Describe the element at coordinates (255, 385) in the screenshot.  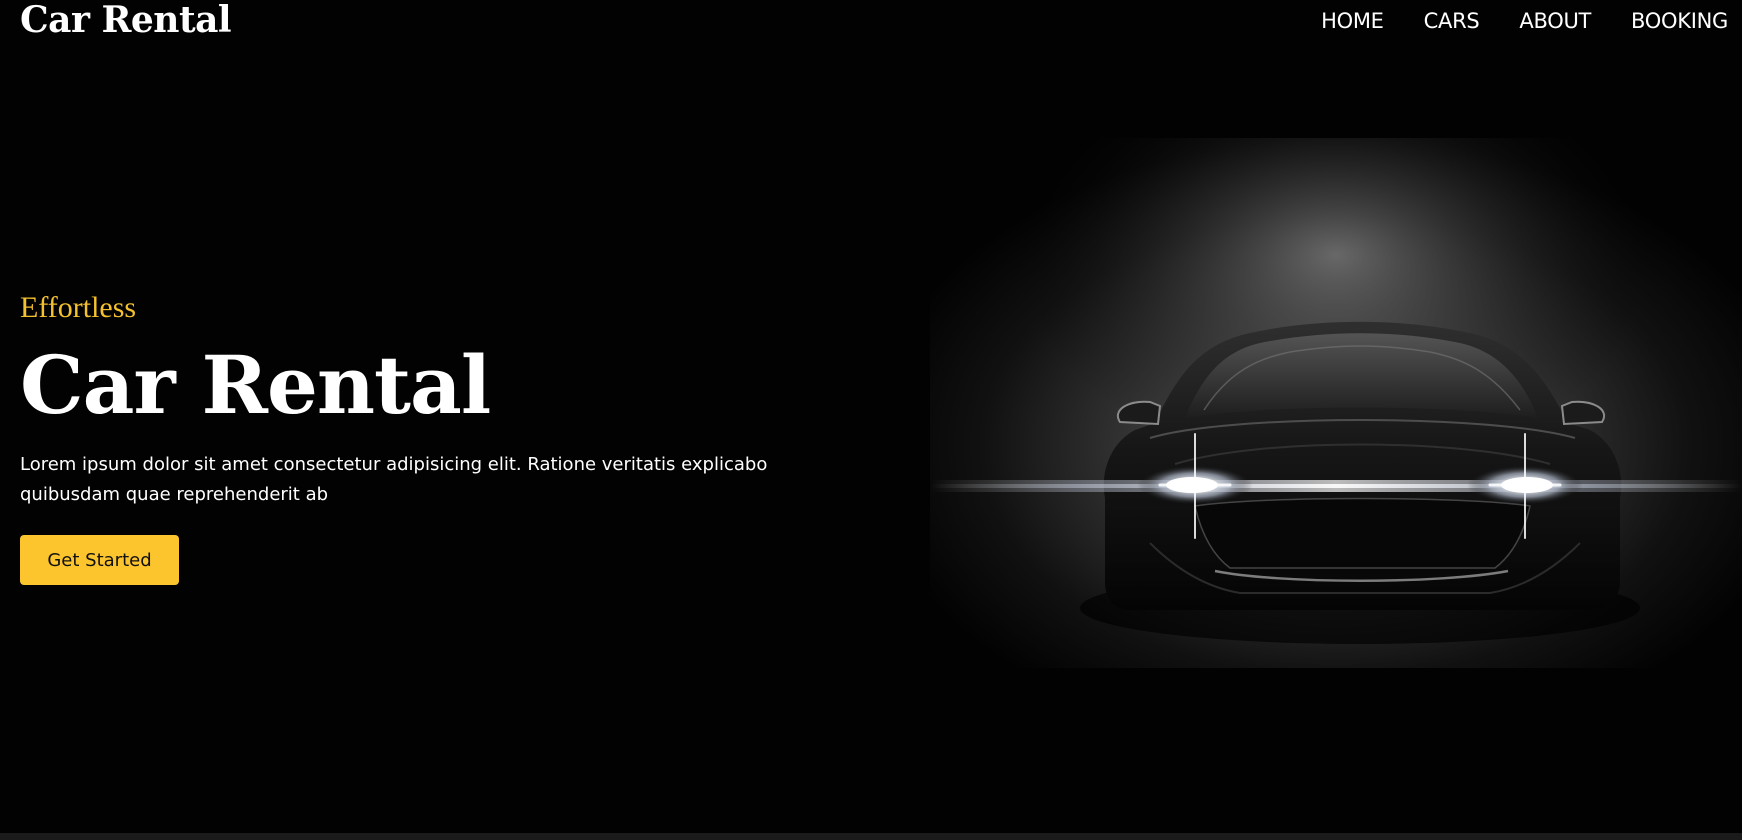
I see `hero-title: Car Rental` at that location.